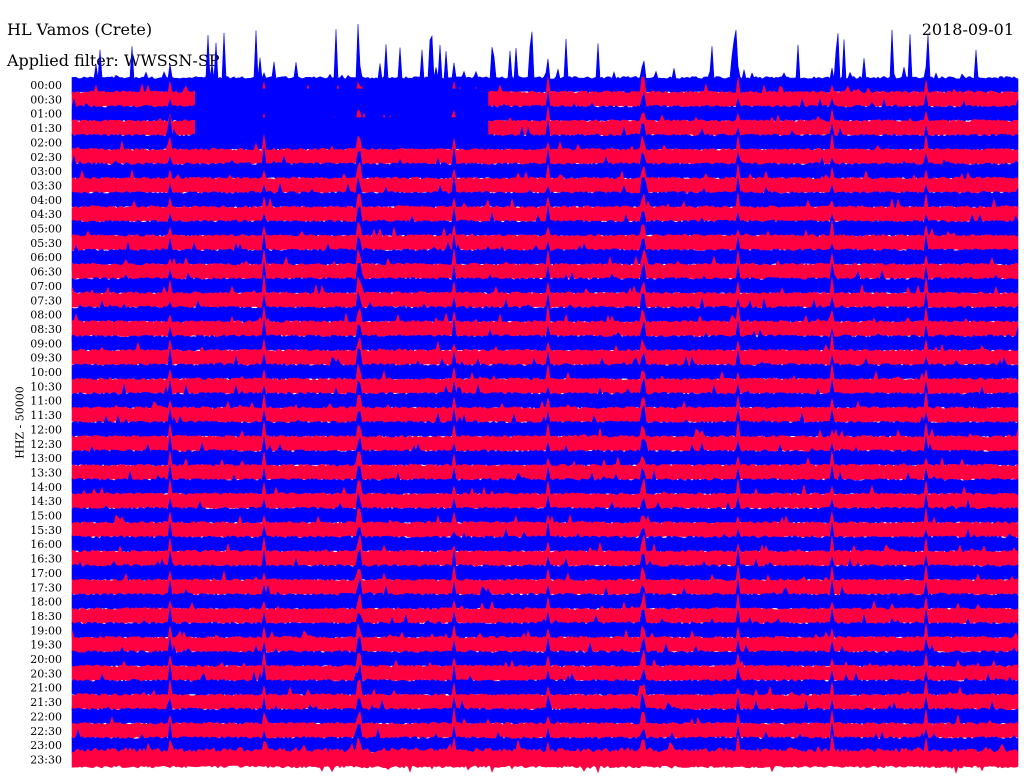 This screenshot has width=1024, height=780. Describe the element at coordinates (46, 114) in the screenshot. I see `row-time-label: 01:00` at that location.